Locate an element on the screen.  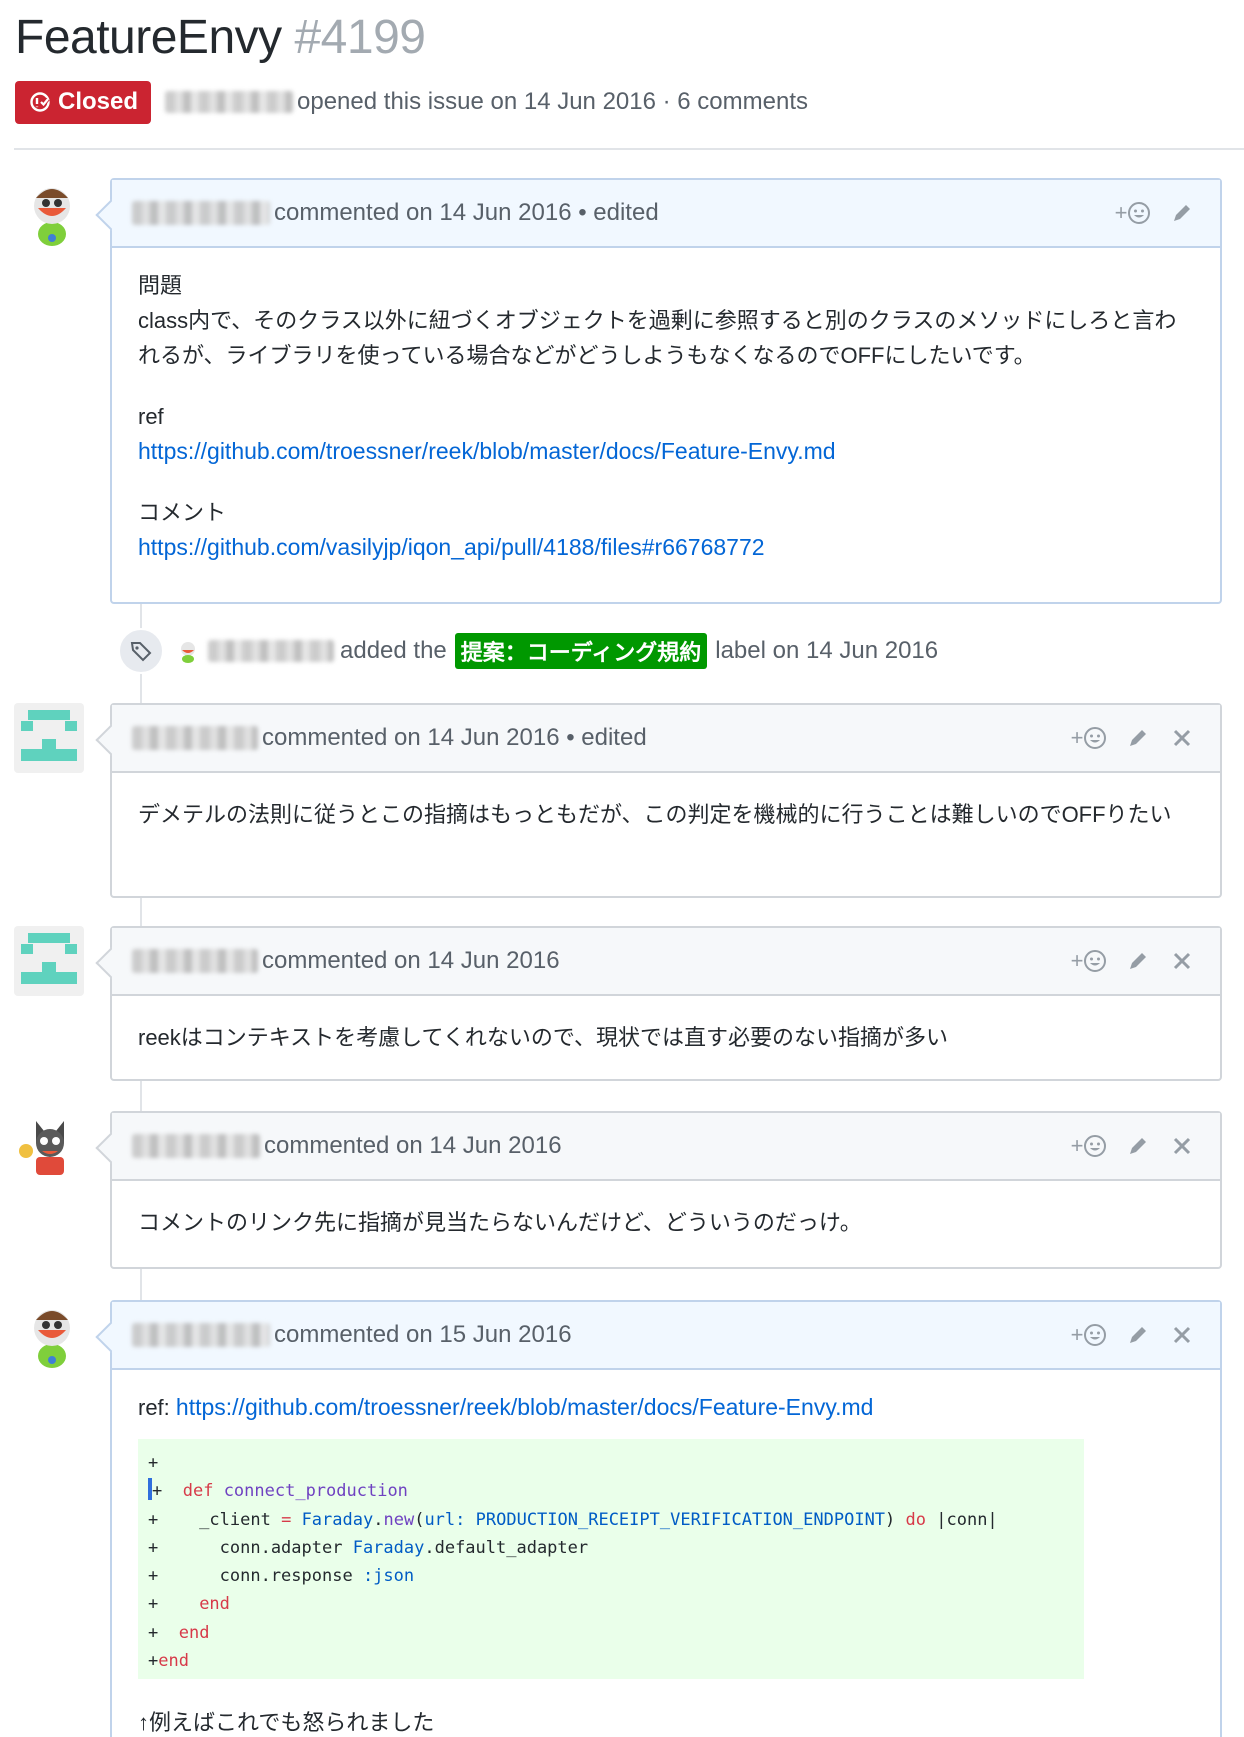
issue-title-text: FeatureEnvy is located at coordinates (148, 37).